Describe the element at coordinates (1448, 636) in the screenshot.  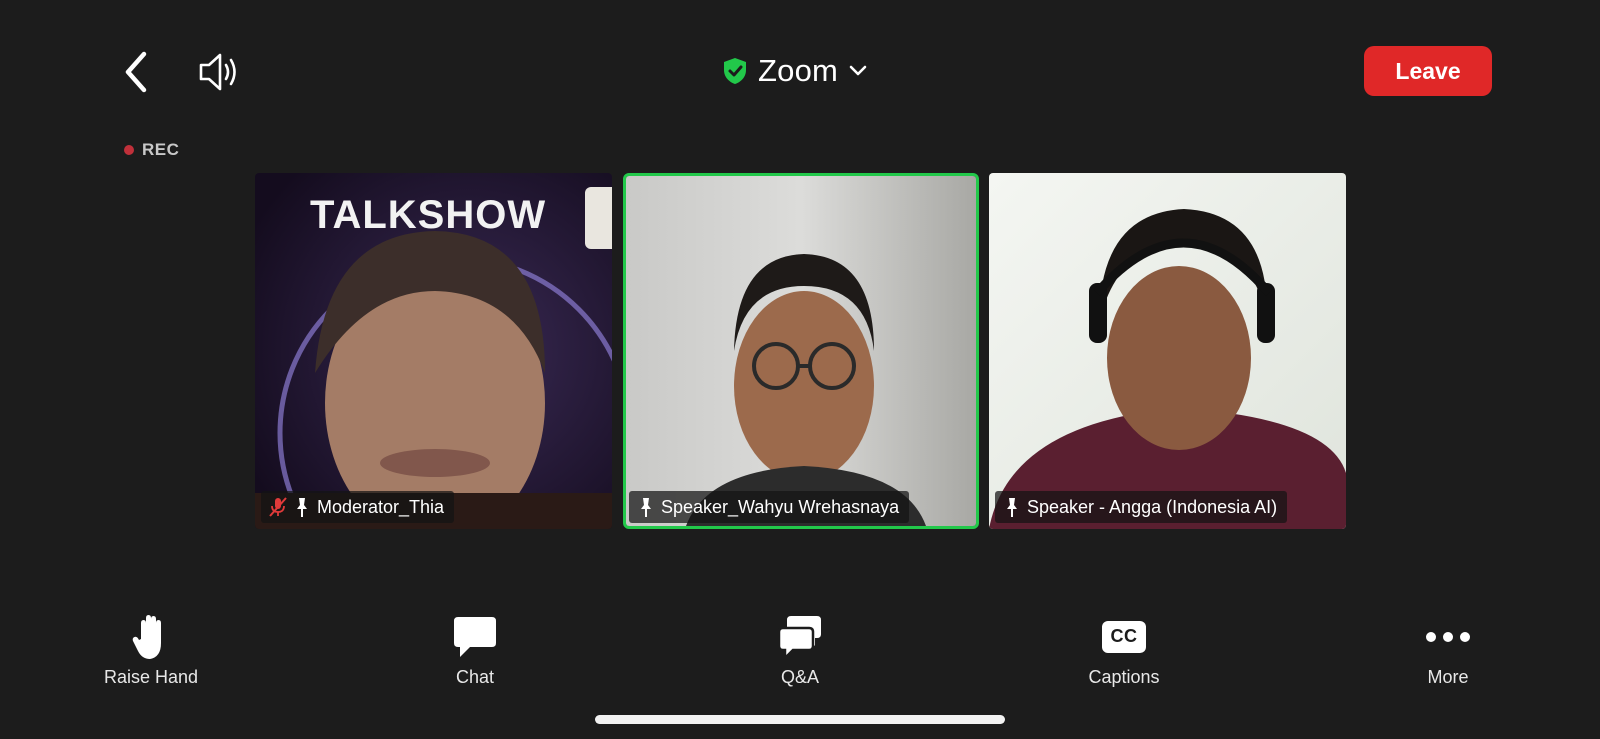
I see `more-dots-icon` at that location.